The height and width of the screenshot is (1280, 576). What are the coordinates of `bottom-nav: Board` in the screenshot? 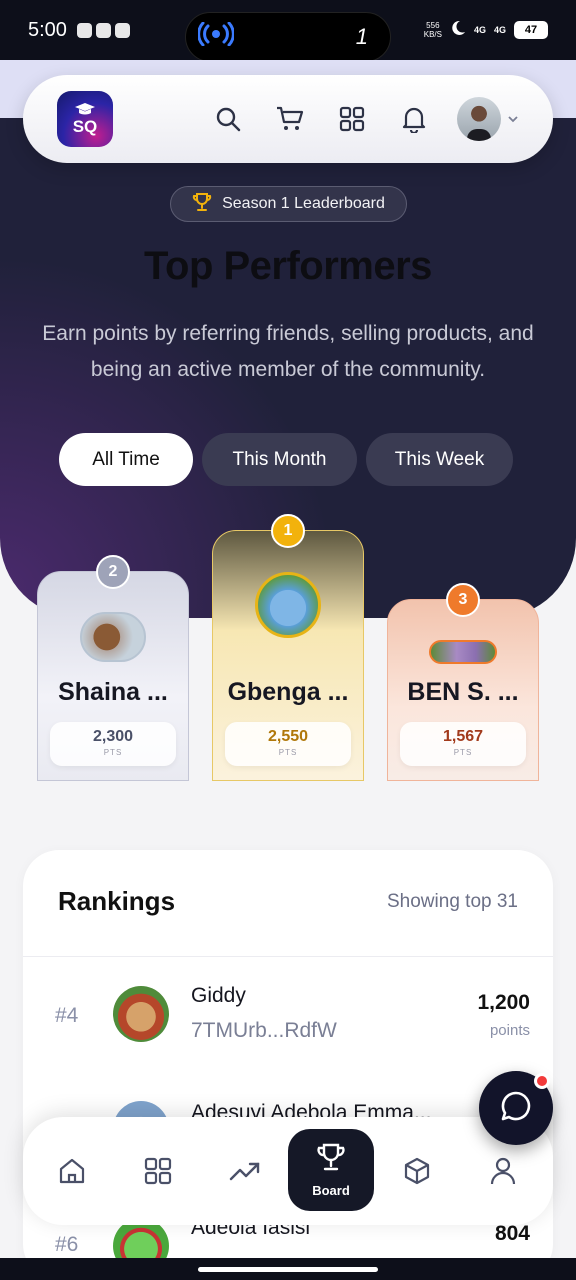 It's located at (288, 1171).